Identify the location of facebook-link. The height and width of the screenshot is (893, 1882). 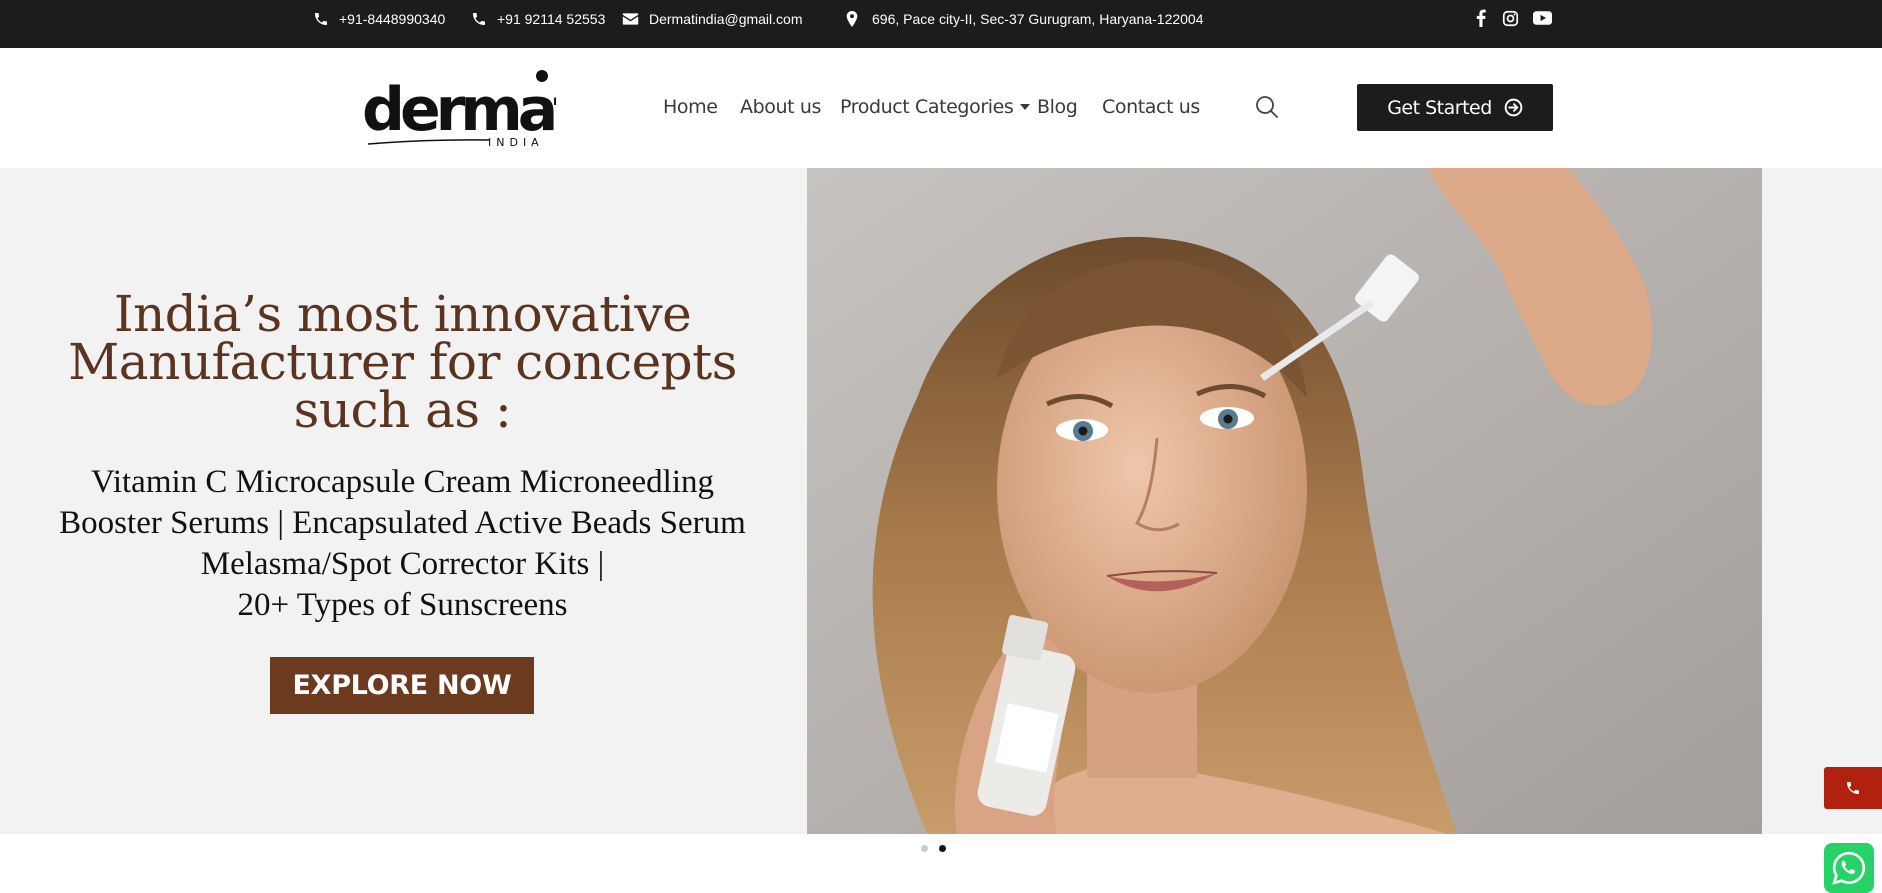
(1481, 18).